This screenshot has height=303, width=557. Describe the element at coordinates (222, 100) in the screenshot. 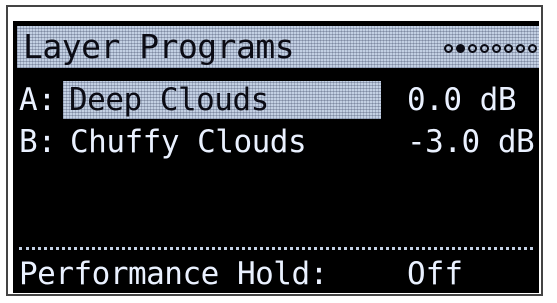

I see `layer-a-program-field: Deep Clouds` at that location.